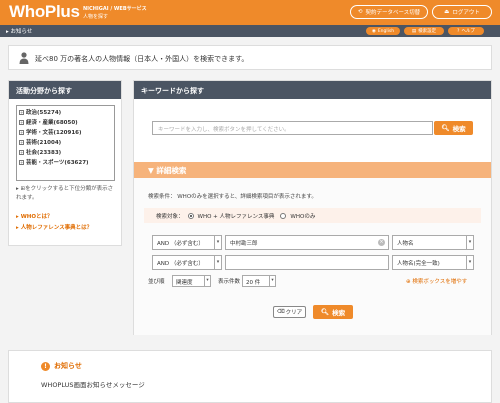  What do you see at coordinates (44, 153) in the screenshot?
I see `category-label: 社会(23383)` at bounding box center [44, 153].